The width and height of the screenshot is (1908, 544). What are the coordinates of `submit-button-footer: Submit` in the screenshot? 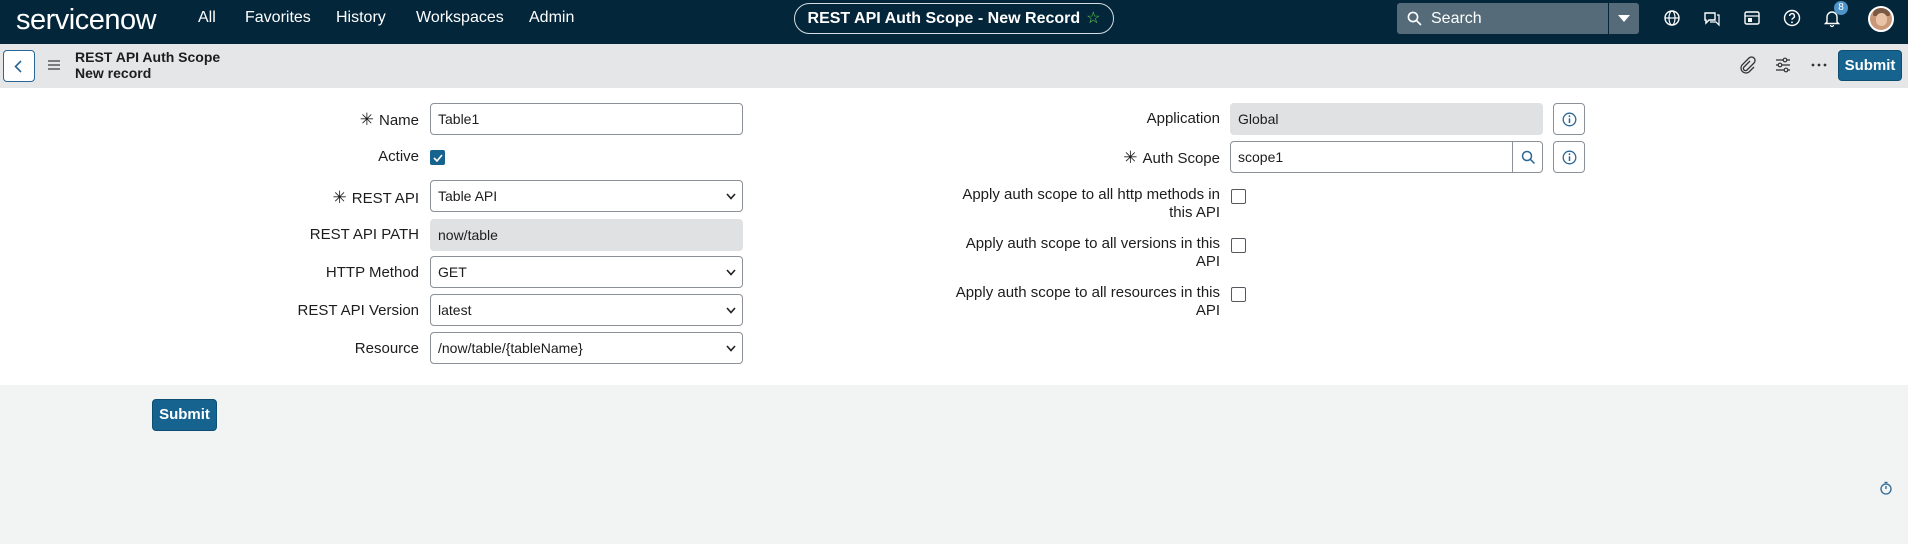 It's located at (184, 415).